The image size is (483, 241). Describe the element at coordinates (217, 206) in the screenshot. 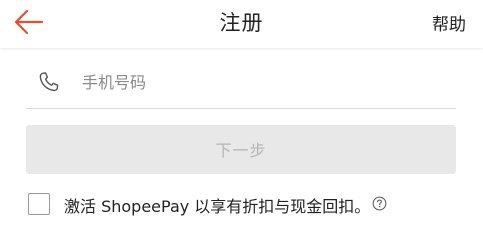

I see `activate-shopeepay-label: 激活 ShopeePay 以享有折扣与现金回扣。` at that location.